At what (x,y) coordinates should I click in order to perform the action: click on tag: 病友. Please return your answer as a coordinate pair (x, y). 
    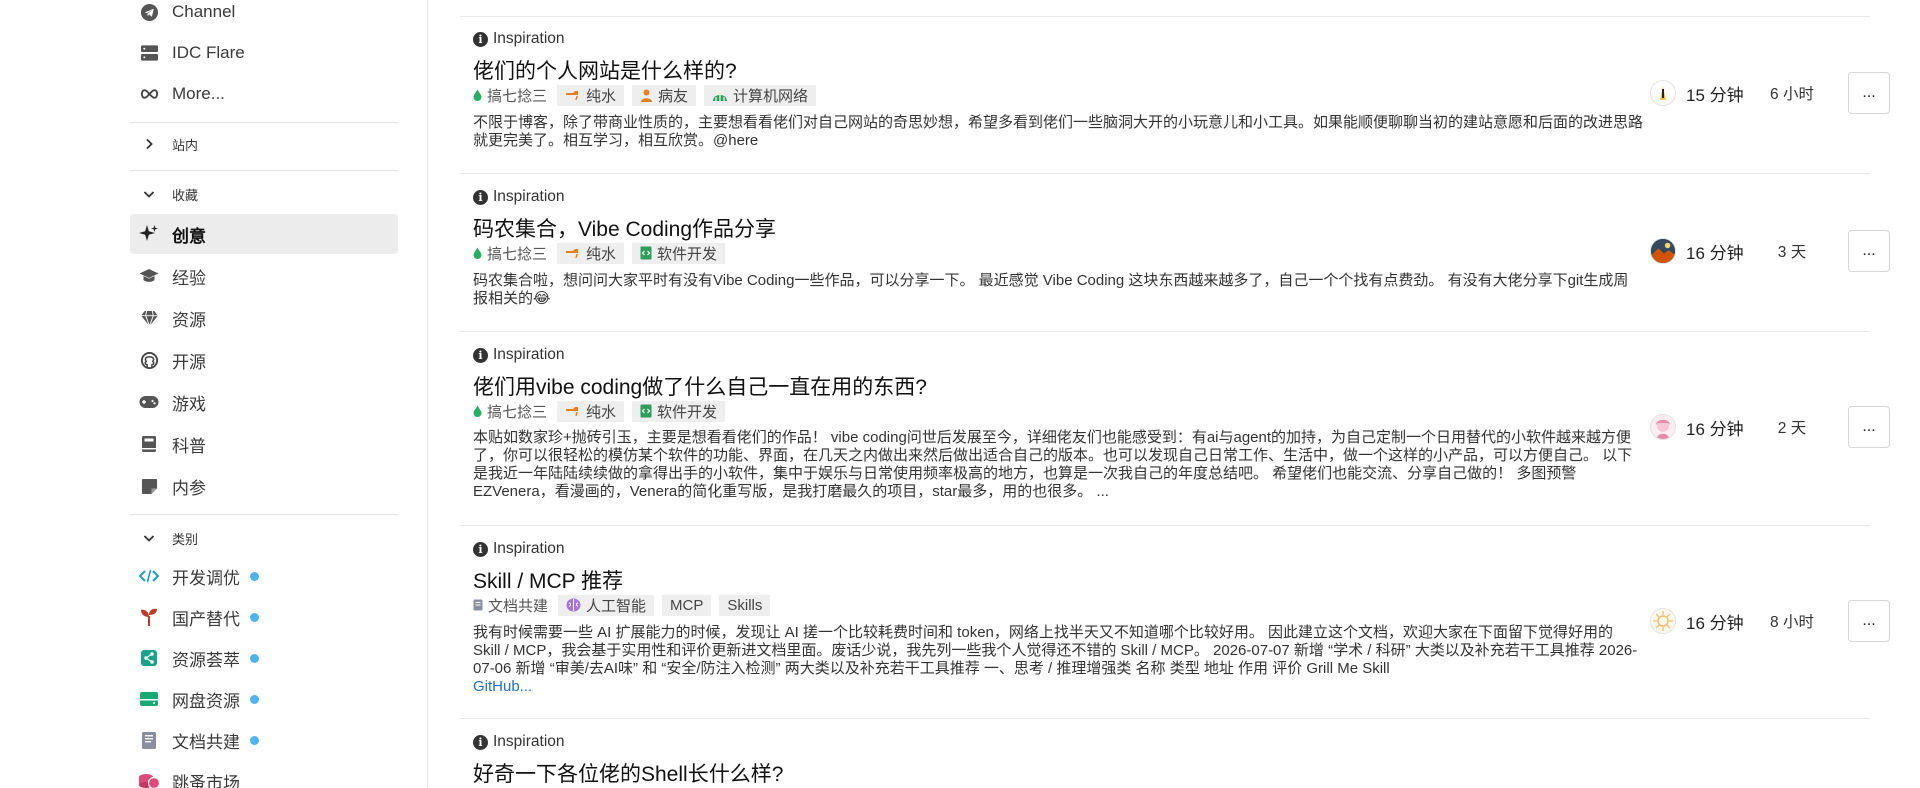
    Looking at the image, I should click on (664, 95).